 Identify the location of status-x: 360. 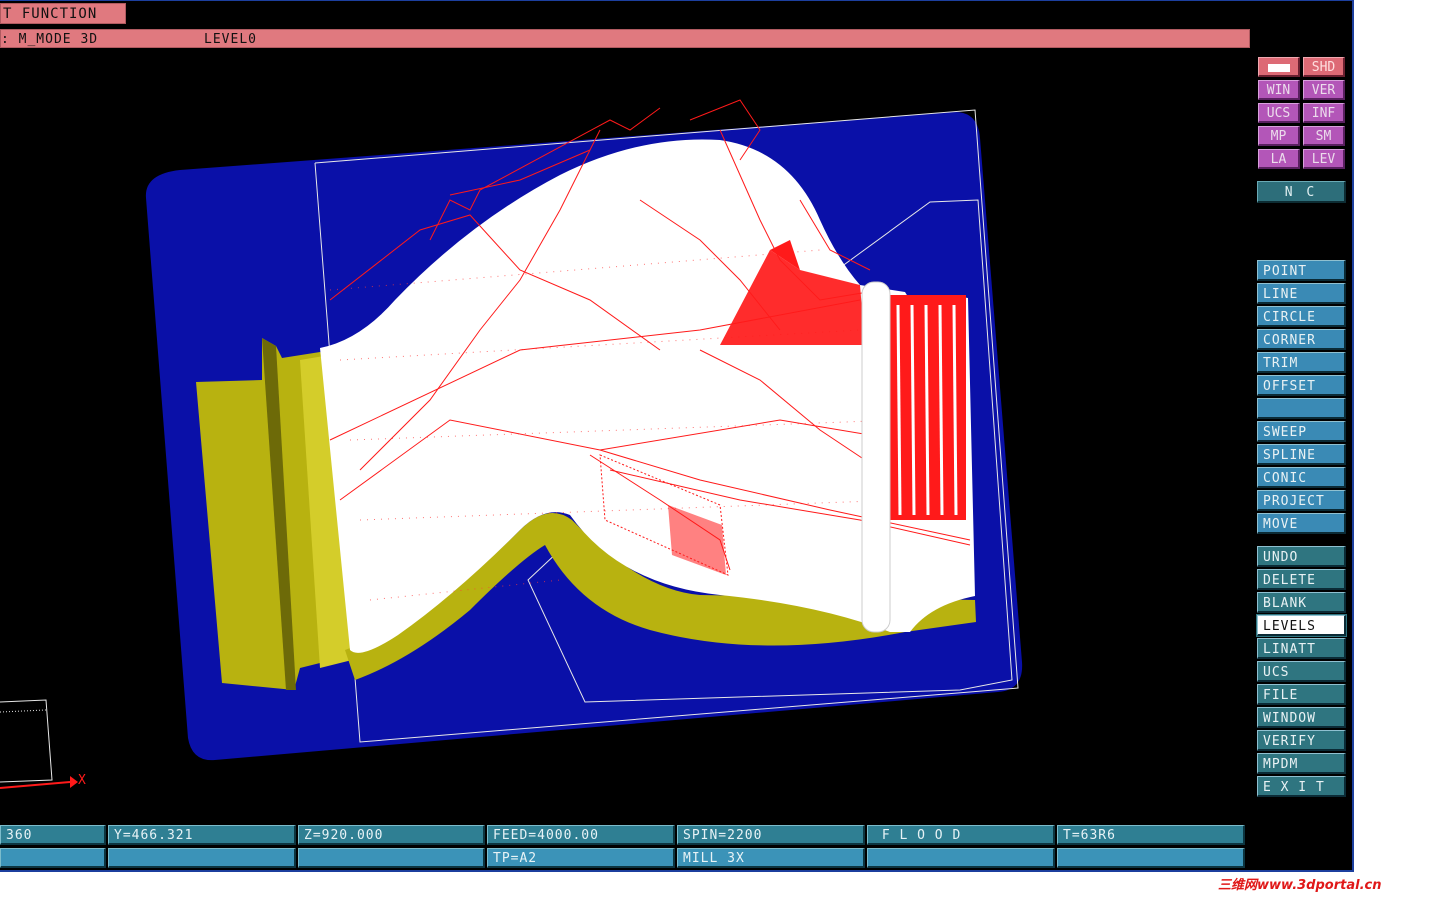
(53, 835).